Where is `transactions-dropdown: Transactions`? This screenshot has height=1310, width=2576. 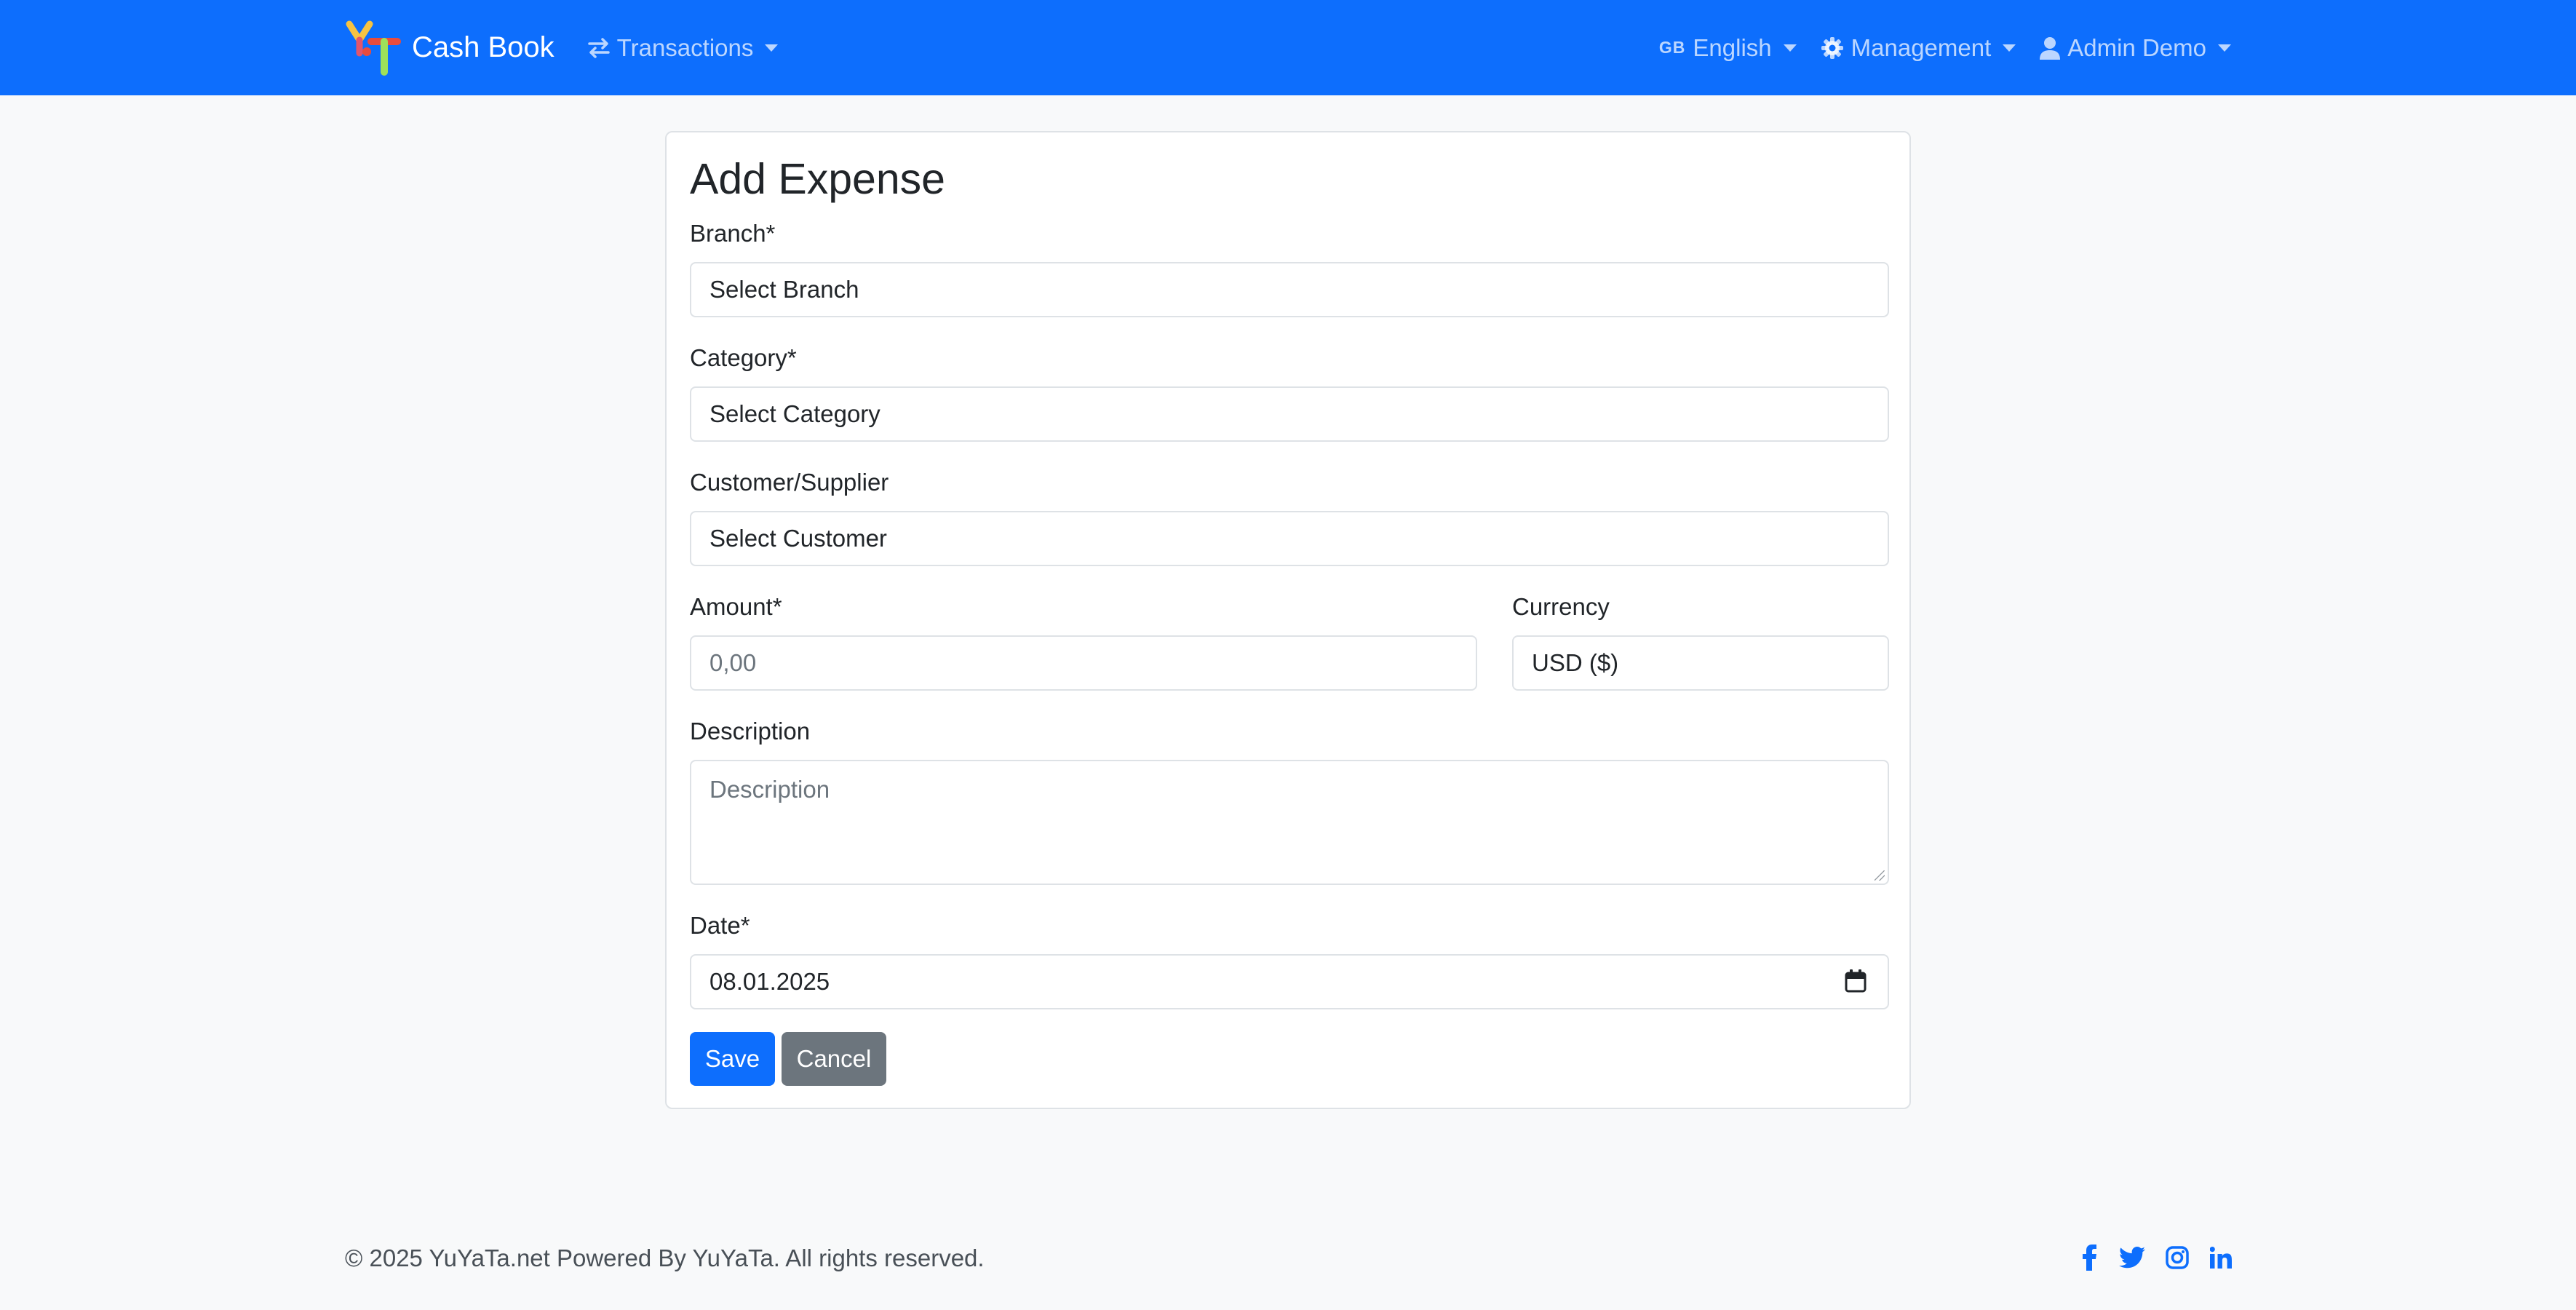
transactions-dropdown: Transactions is located at coordinates (683, 48).